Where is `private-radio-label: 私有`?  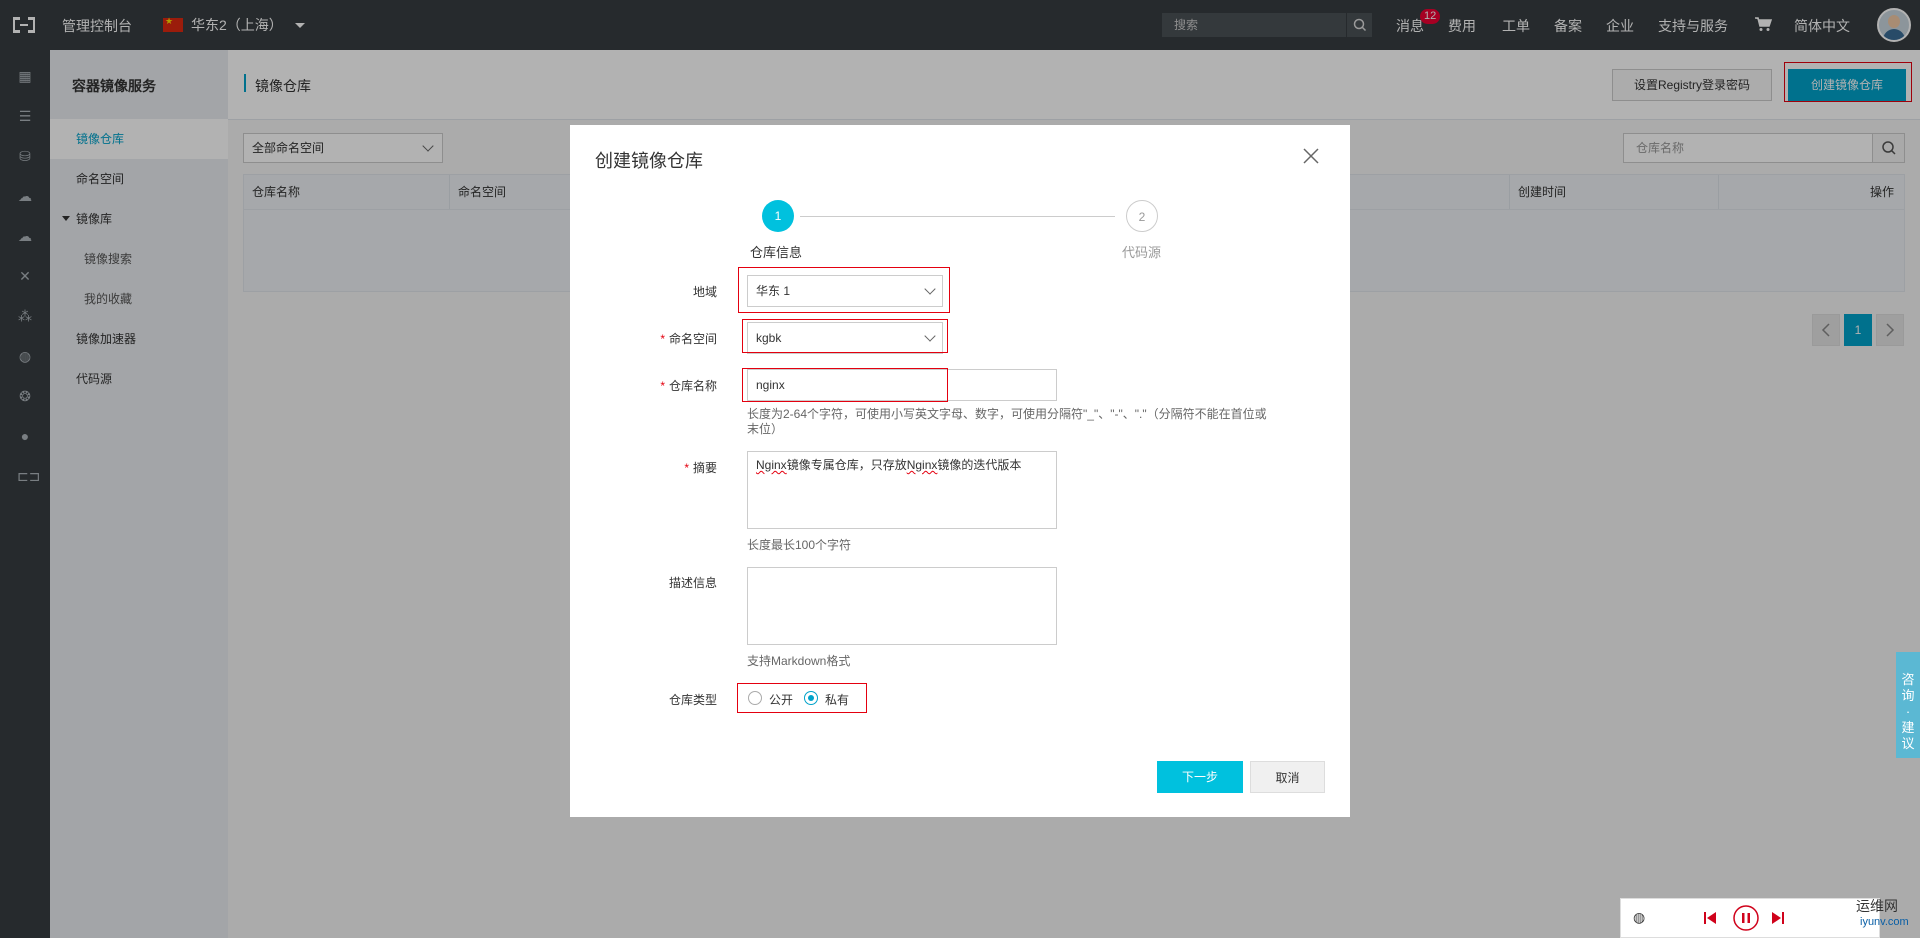
private-radio-label: 私有 is located at coordinates (837, 699).